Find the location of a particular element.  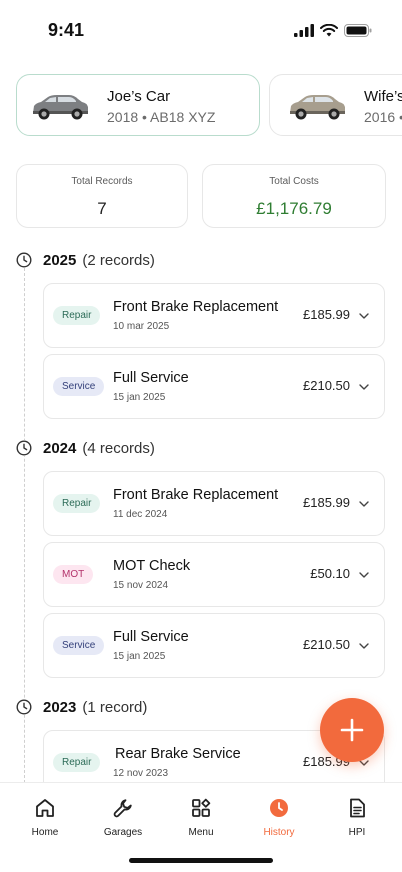

tab-label: HPI is located at coordinates (357, 832).